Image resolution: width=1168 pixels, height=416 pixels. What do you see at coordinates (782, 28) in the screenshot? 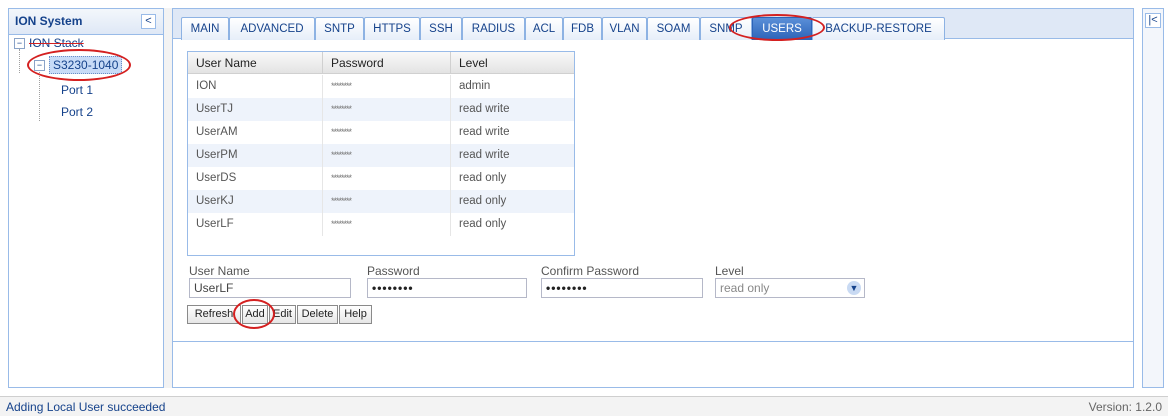
I see `tab-users: USERS` at bounding box center [782, 28].